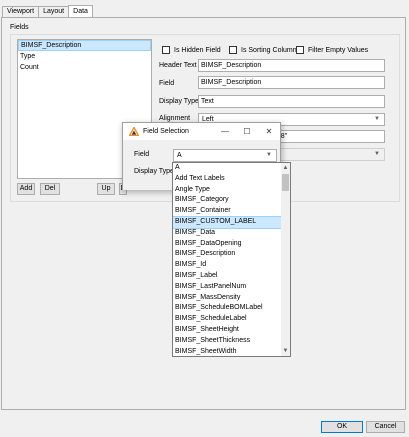 Image resolution: width=409 pixels, height=437 pixels. I want to click on dropdown-option: BIMSF_ScheduleLabel, so click(227, 319).